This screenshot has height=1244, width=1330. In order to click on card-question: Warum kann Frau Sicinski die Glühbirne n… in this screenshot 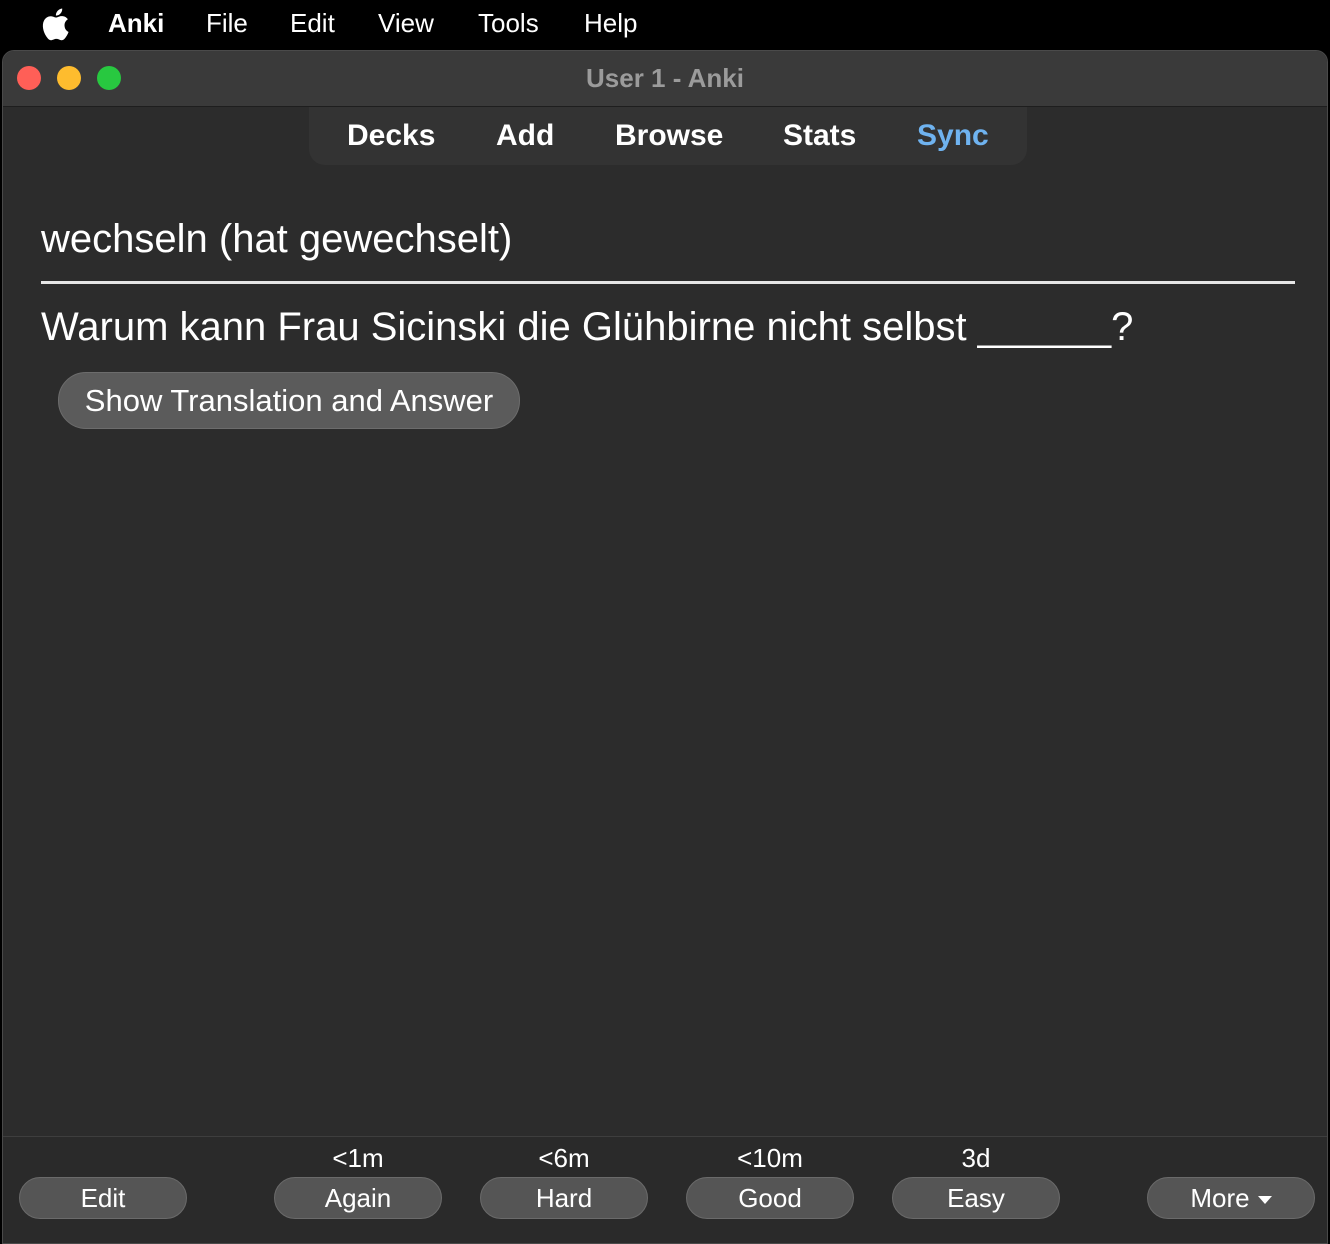, I will do `click(587, 327)`.